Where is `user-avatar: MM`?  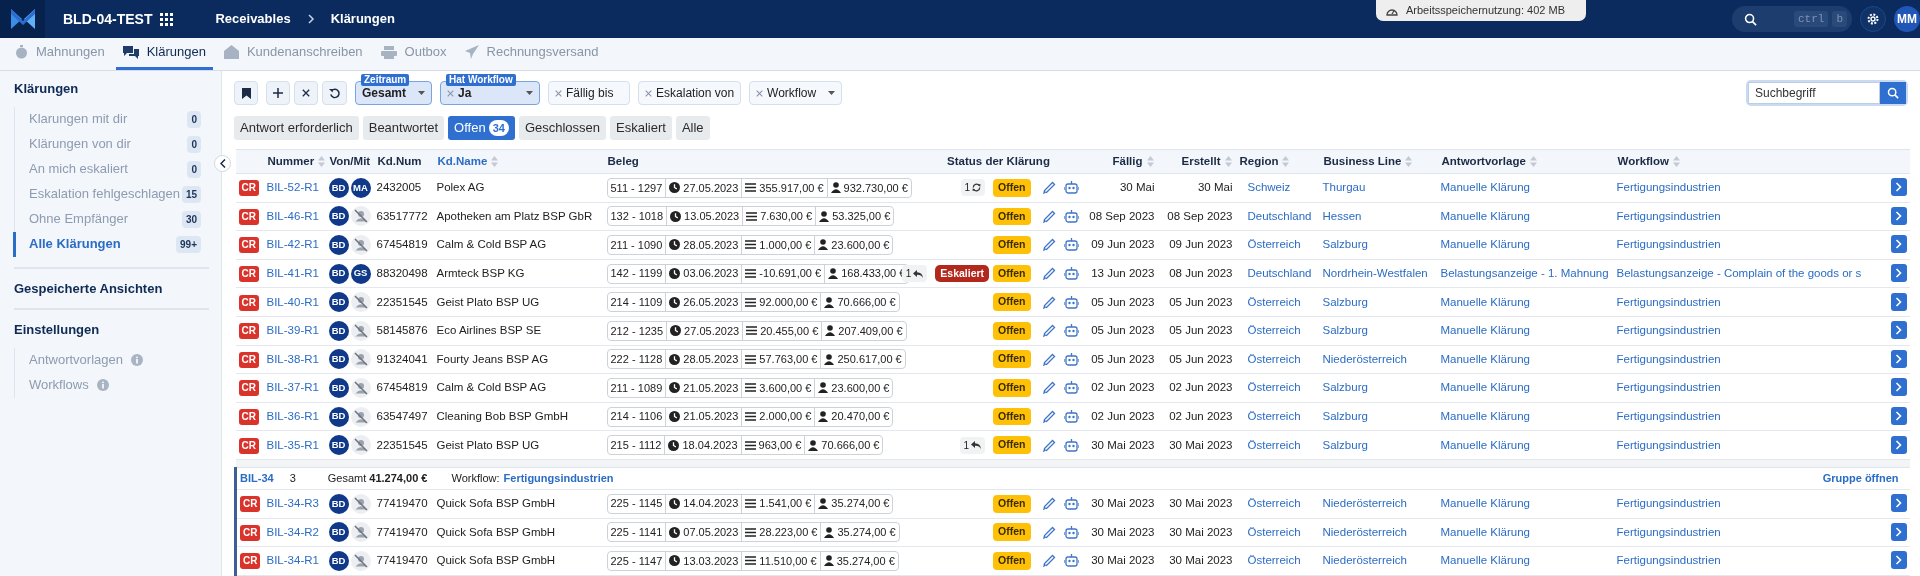 user-avatar: MM is located at coordinates (1907, 19).